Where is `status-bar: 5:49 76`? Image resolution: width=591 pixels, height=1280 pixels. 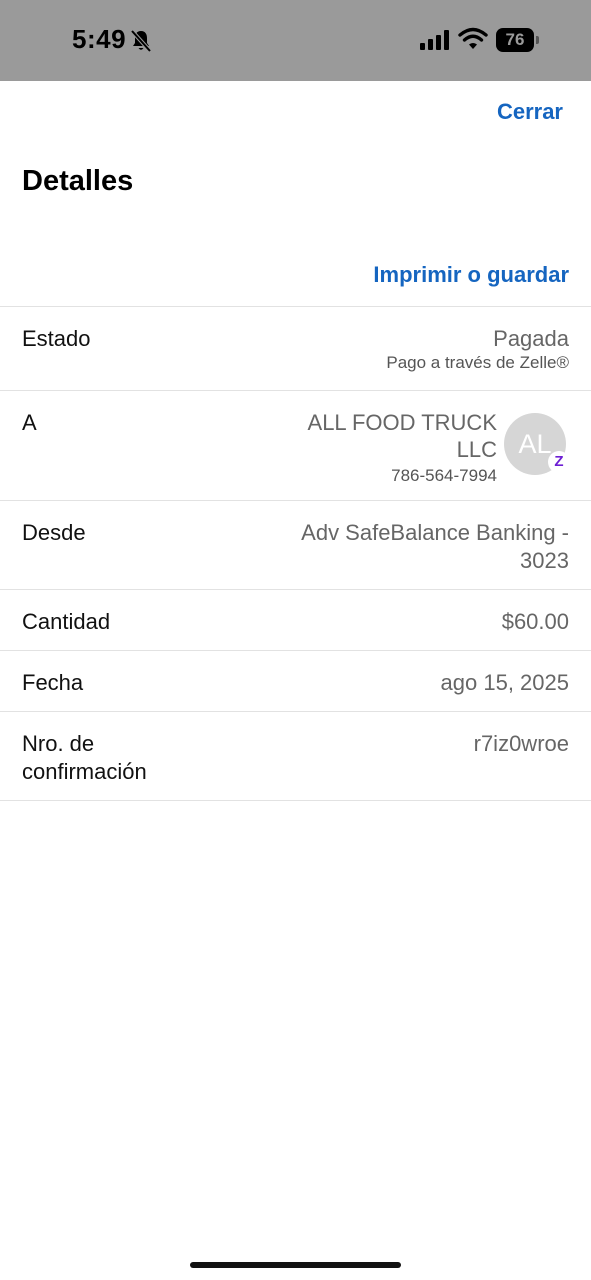
status-bar: 5:49 76 is located at coordinates (295, 40).